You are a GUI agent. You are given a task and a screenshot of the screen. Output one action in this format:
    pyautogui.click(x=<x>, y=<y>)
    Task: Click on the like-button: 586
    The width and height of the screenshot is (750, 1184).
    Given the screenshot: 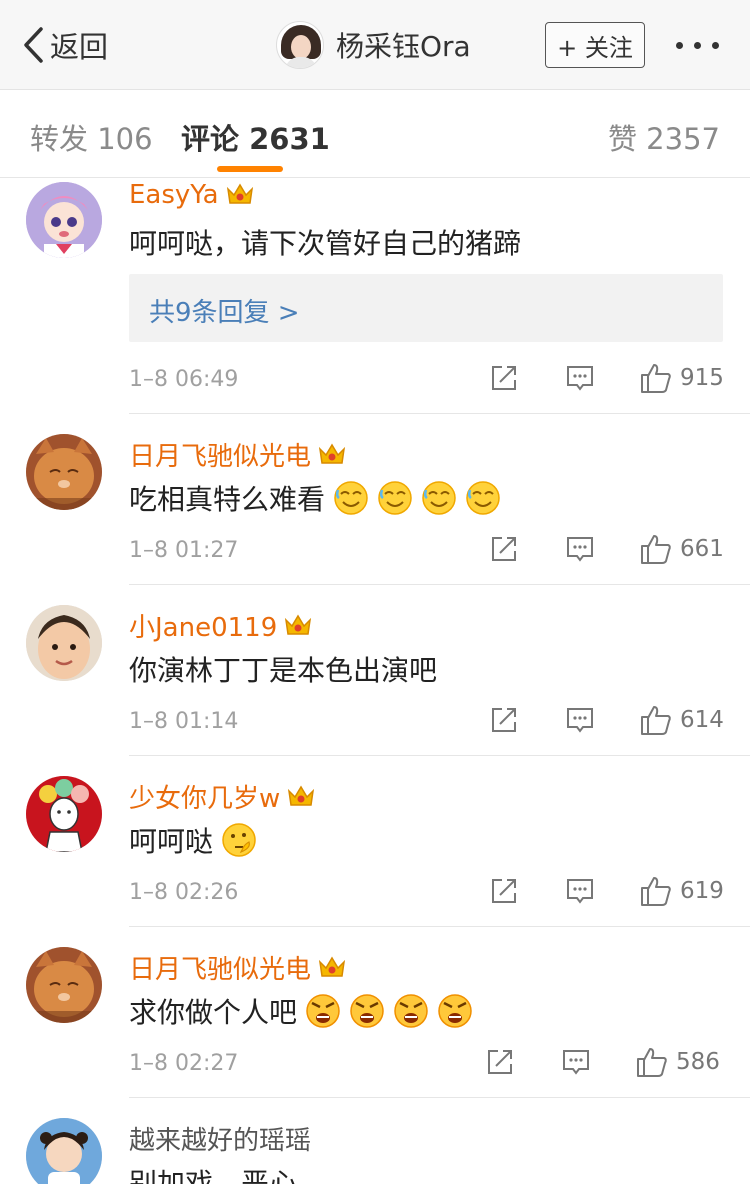 What is the action you would take?
    pyautogui.click(x=678, y=1062)
    